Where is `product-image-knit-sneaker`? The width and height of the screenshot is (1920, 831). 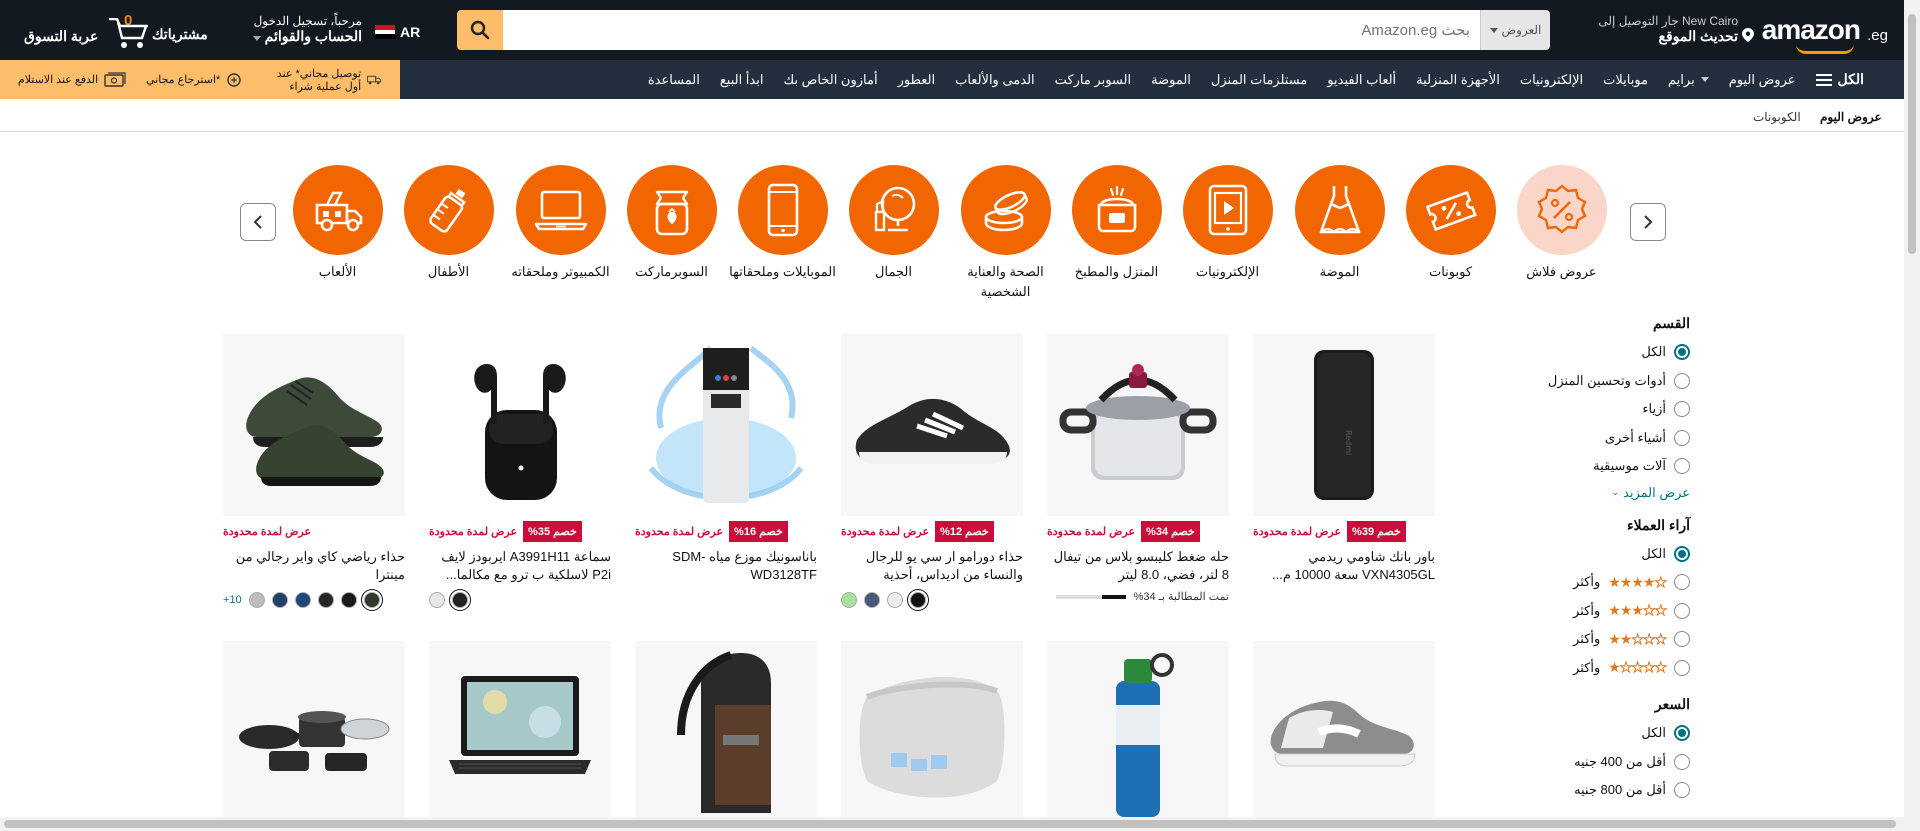 product-image-knit-sneaker is located at coordinates (314, 425).